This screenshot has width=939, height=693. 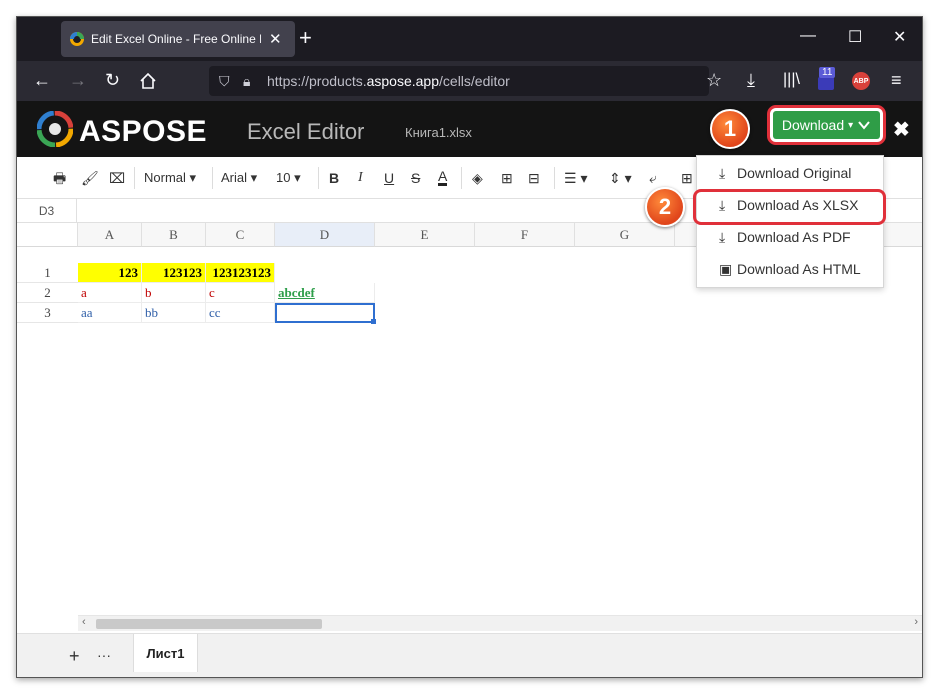 I want to click on cell-b2: b, so click(x=174, y=293).